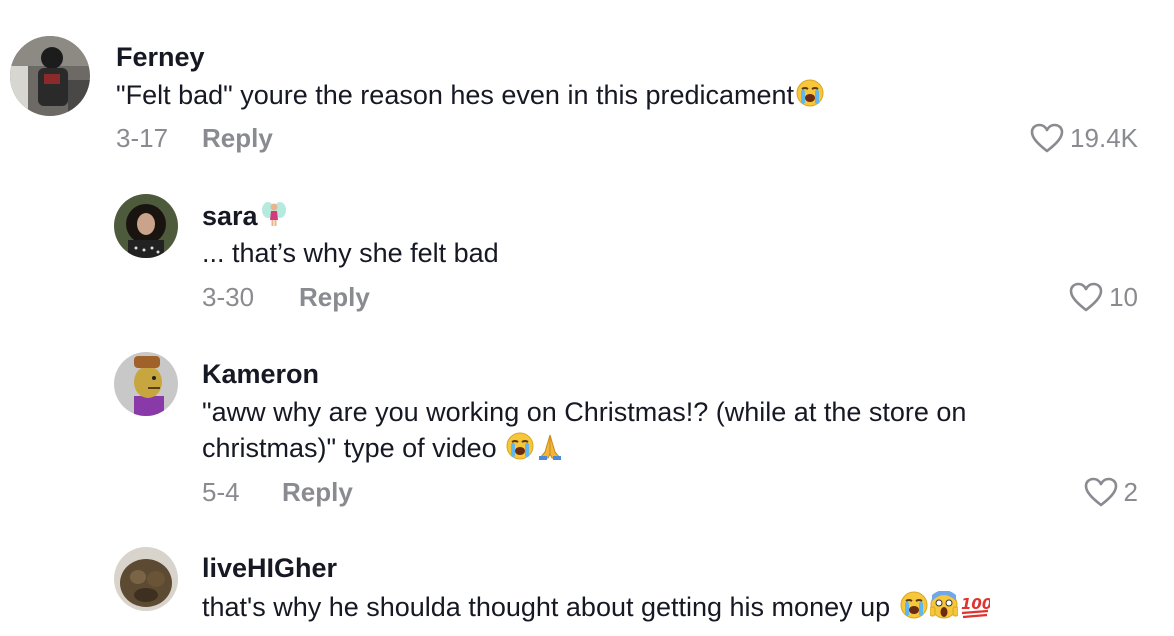  Describe the element at coordinates (350, 253) in the screenshot. I see `comment-text: ... that’s why she felt bad` at that location.